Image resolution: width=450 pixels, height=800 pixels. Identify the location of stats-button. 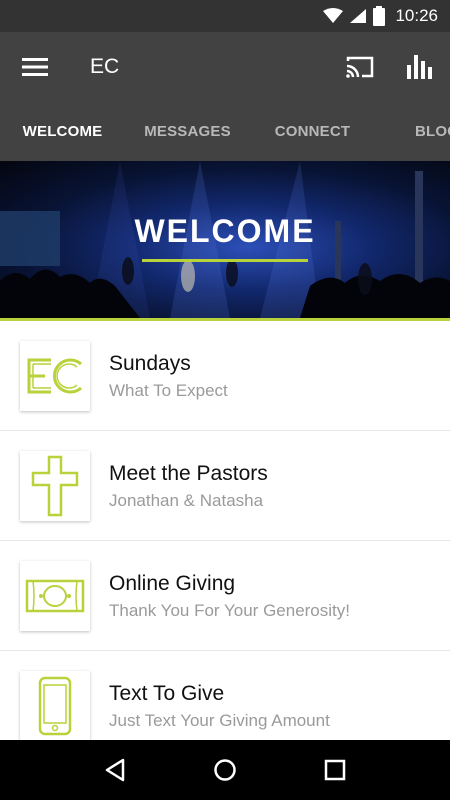
(420, 67).